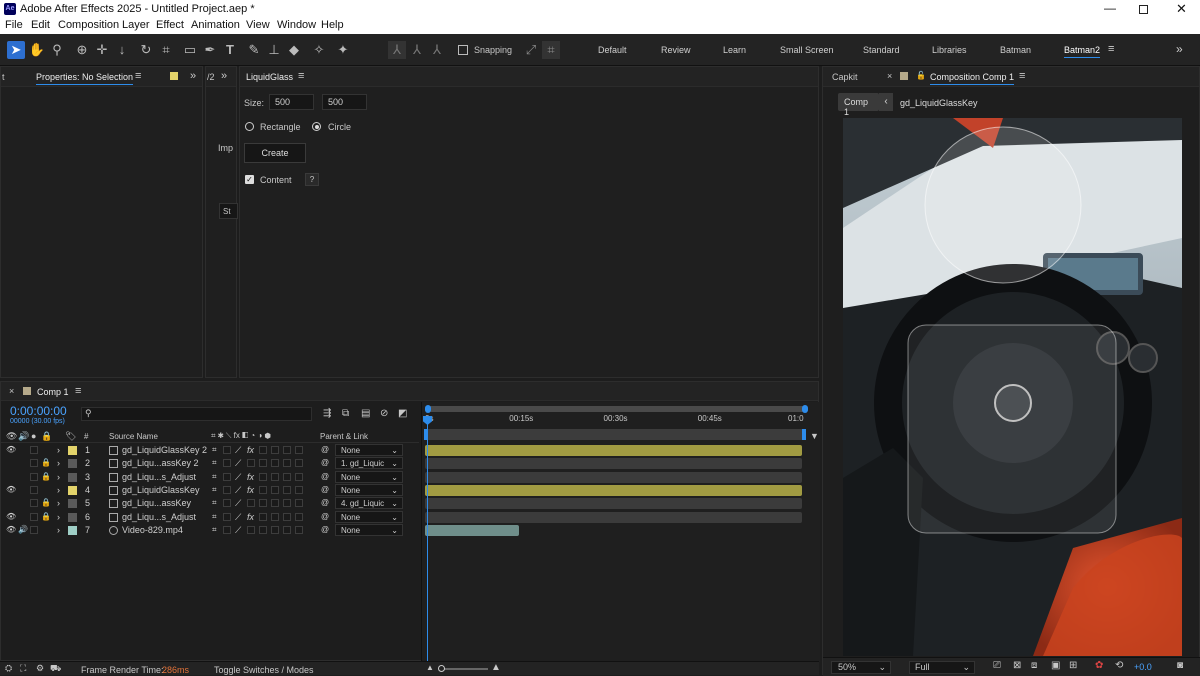  What do you see at coordinates (1110, 8) in the screenshot?
I see `minimize-icon: —` at bounding box center [1110, 8].